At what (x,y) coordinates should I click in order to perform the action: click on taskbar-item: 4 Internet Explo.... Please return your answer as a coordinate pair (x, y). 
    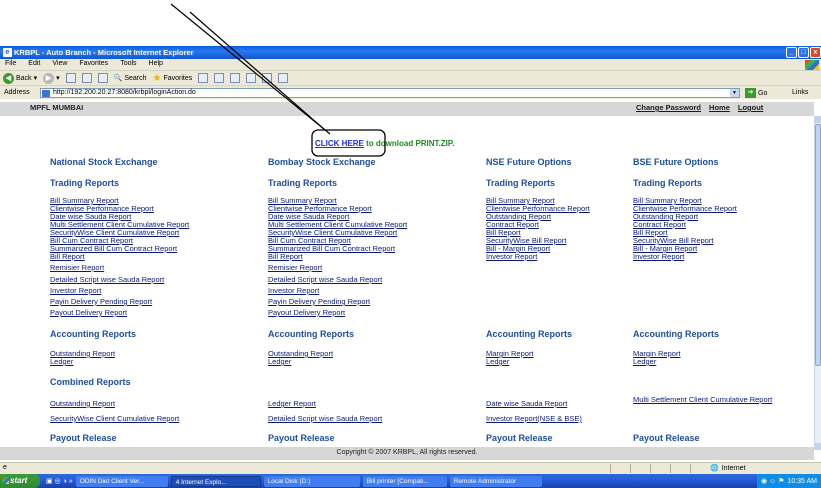
    Looking at the image, I should click on (215, 481).